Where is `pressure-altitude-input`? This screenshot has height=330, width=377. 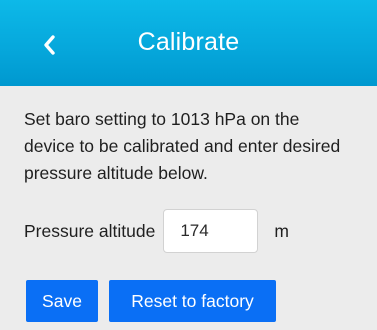 pressure-altitude-input is located at coordinates (211, 231).